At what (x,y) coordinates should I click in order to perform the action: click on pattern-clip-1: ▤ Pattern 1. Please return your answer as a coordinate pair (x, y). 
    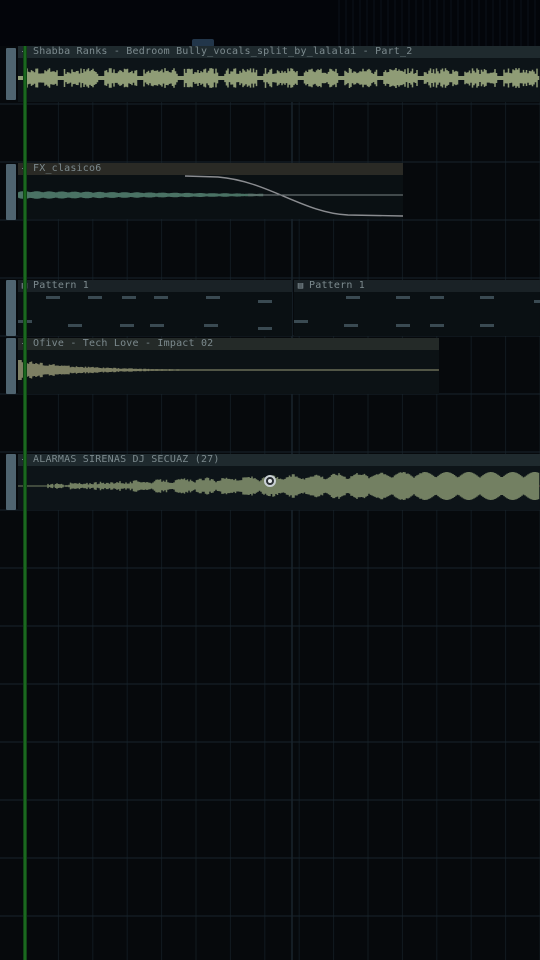
    Looking at the image, I should click on (155, 308).